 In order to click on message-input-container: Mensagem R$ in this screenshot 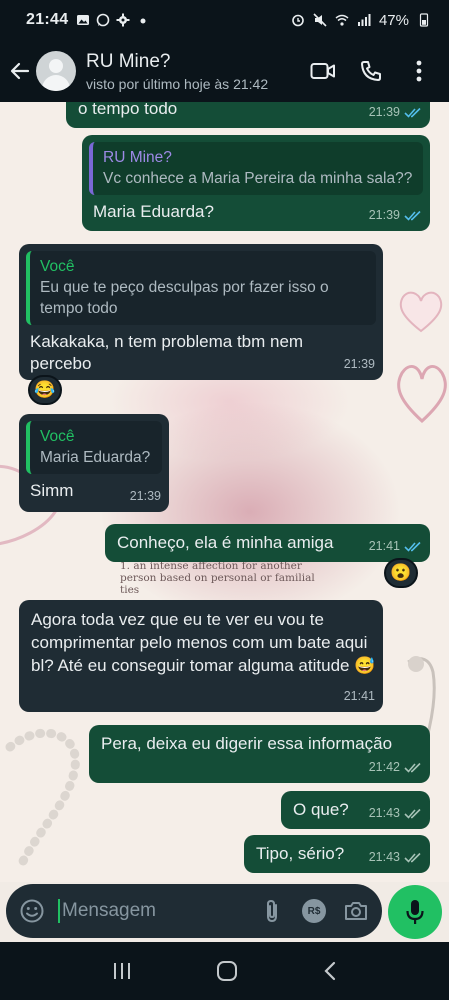, I will do `click(194, 911)`.